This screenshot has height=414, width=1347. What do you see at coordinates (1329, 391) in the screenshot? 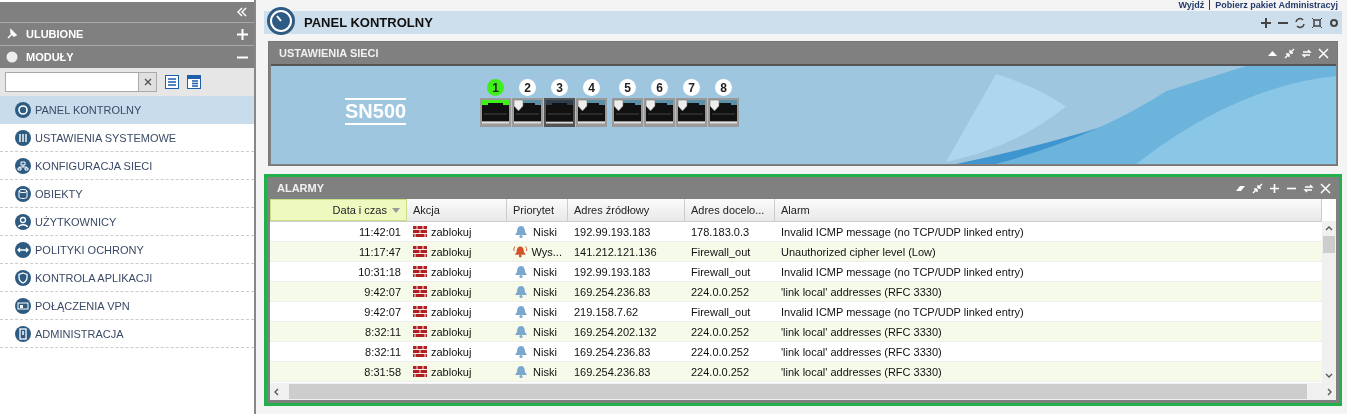
I see `scroll-right-icon` at bounding box center [1329, 391].